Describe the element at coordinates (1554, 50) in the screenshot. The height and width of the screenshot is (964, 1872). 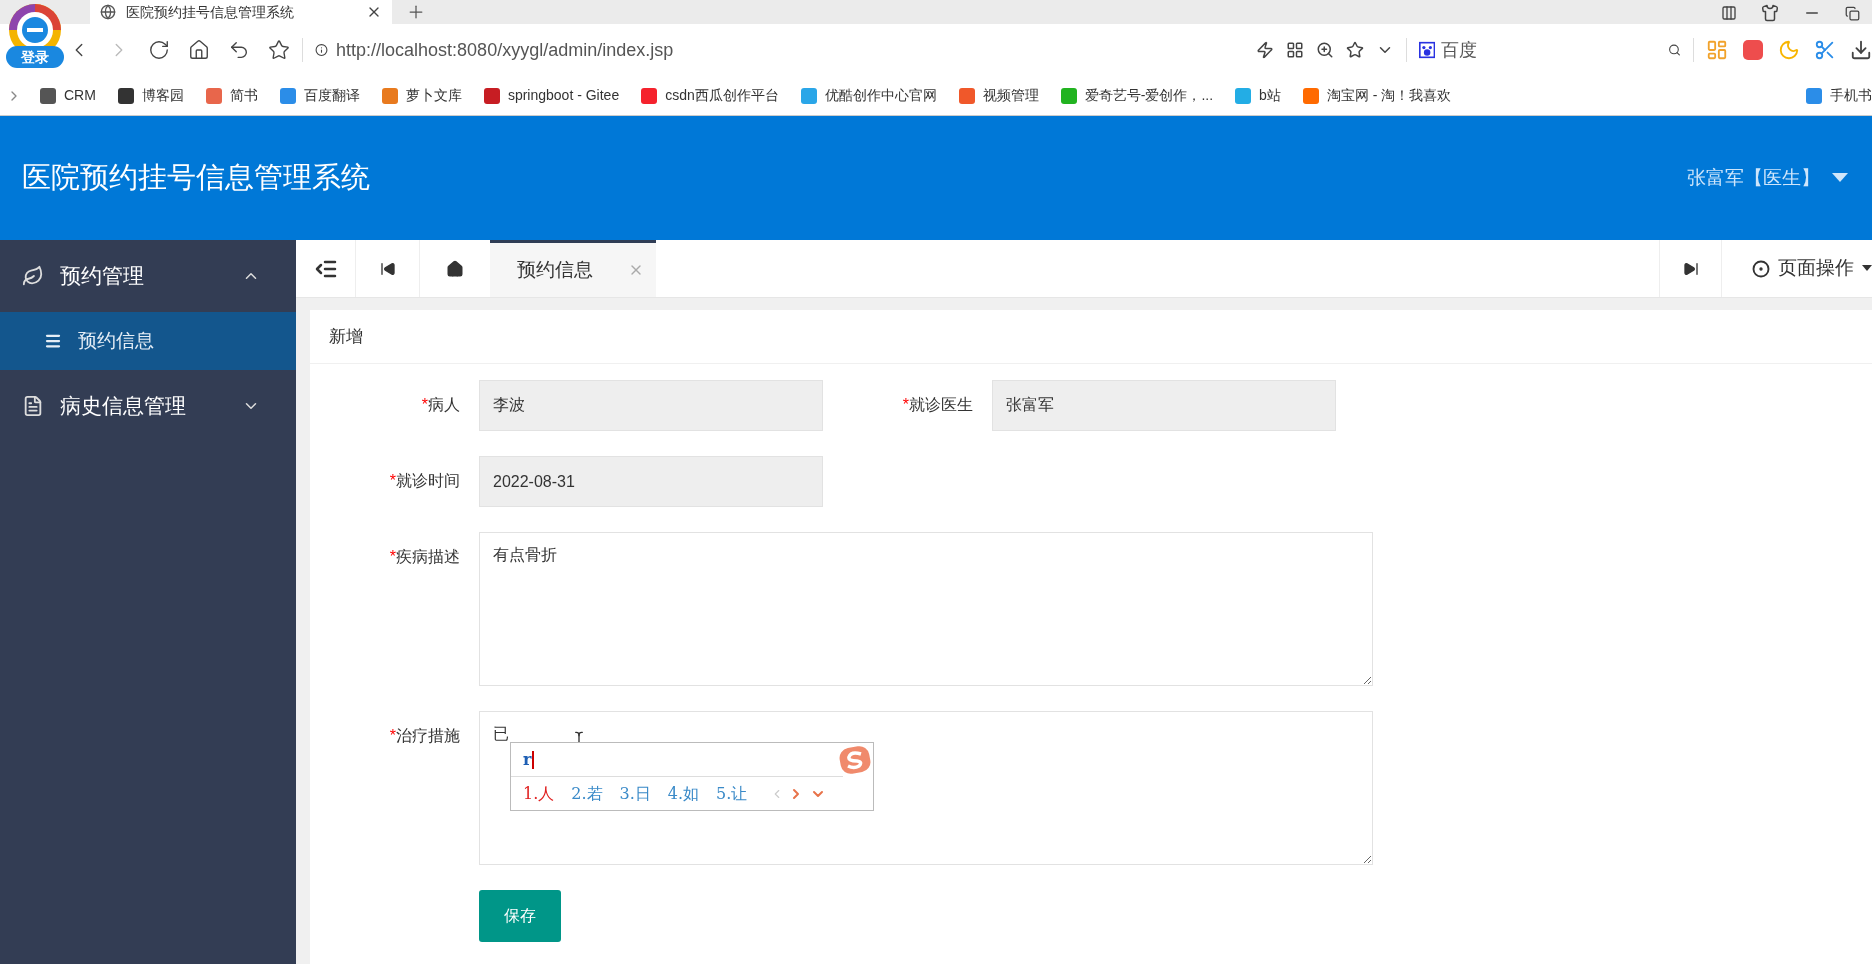
I see `search-engine: 百度` at that location.